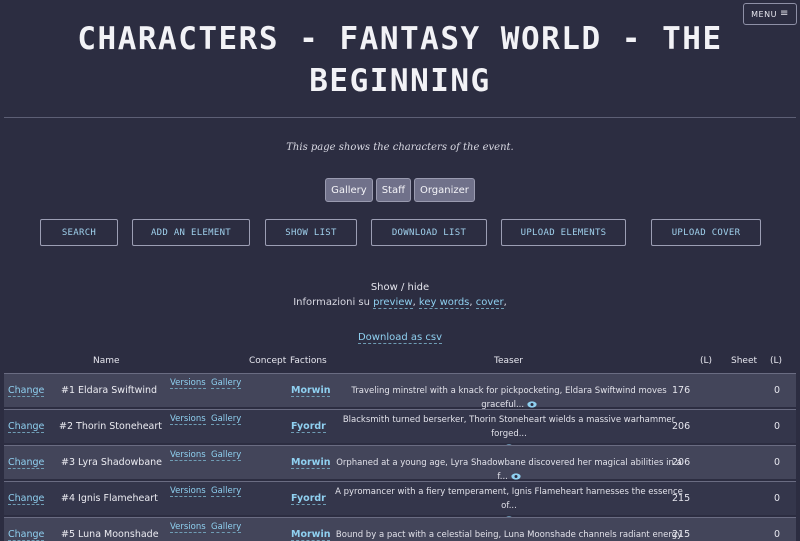  What do you see at coordinates (764, 14) in the screenshot?
I see `menu-label: MENU` at bounding box center [764, 14].